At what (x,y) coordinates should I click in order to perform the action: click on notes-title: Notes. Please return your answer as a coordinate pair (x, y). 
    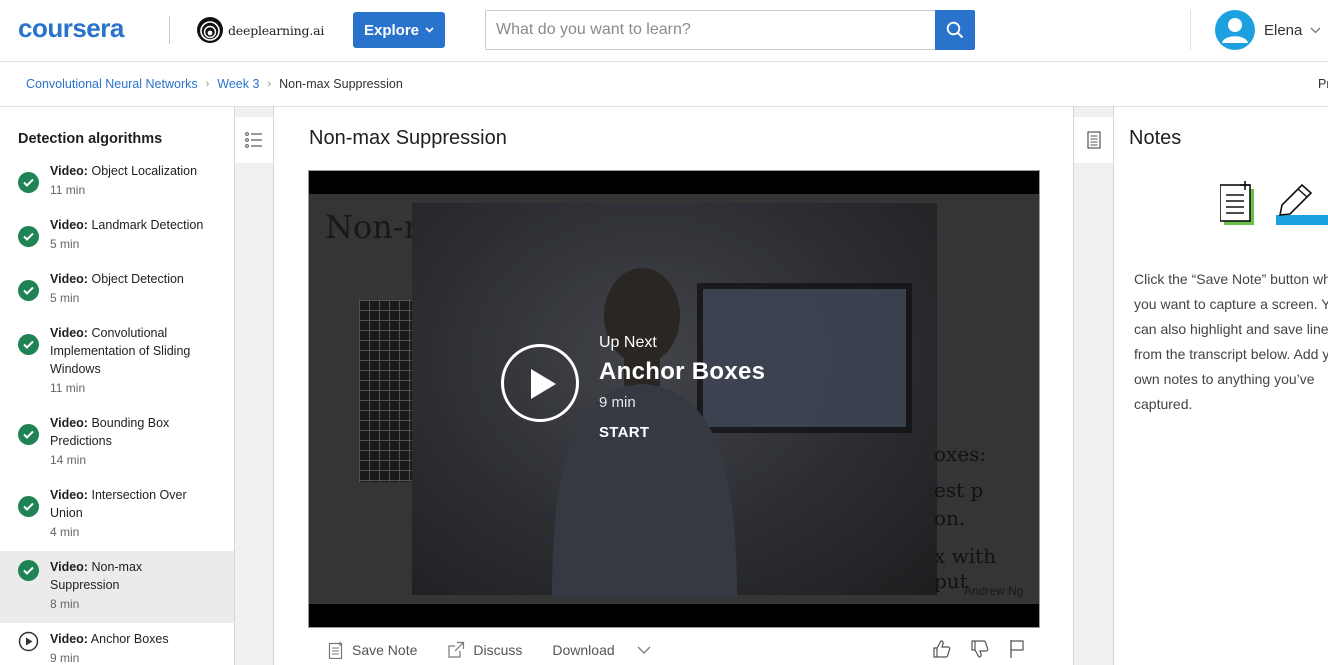
    Looking at the image, I should click on (1155, 138).